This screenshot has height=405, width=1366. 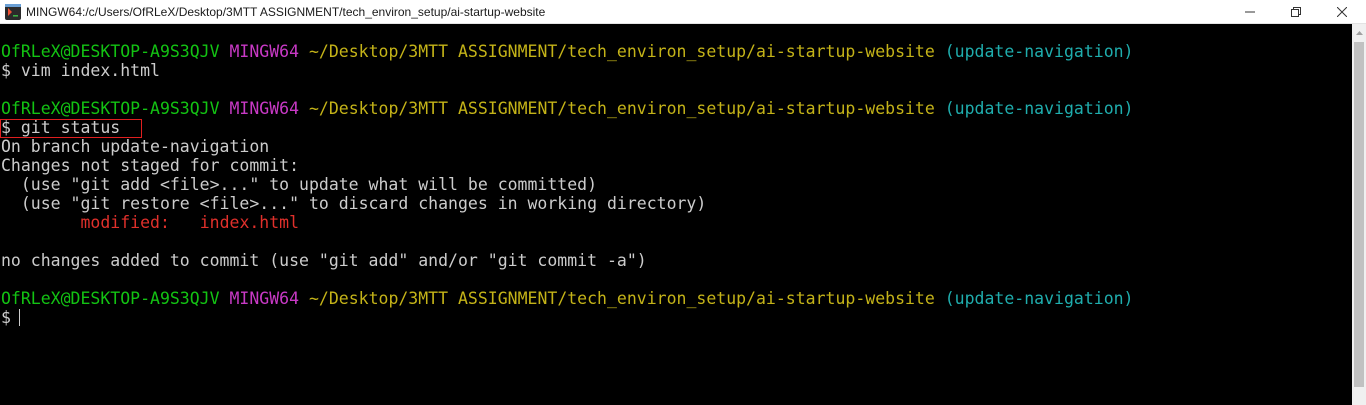 I want to click on maximize-button, so click(x=1296, y=12).